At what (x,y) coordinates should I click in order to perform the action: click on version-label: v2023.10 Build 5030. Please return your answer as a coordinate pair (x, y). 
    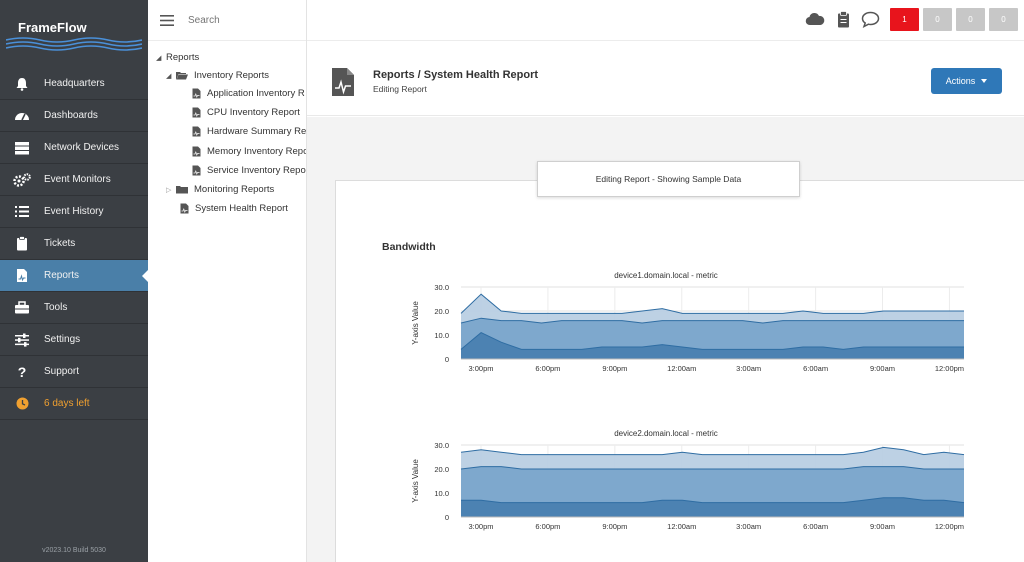
    Looking at the image, I should click on (74, 550).